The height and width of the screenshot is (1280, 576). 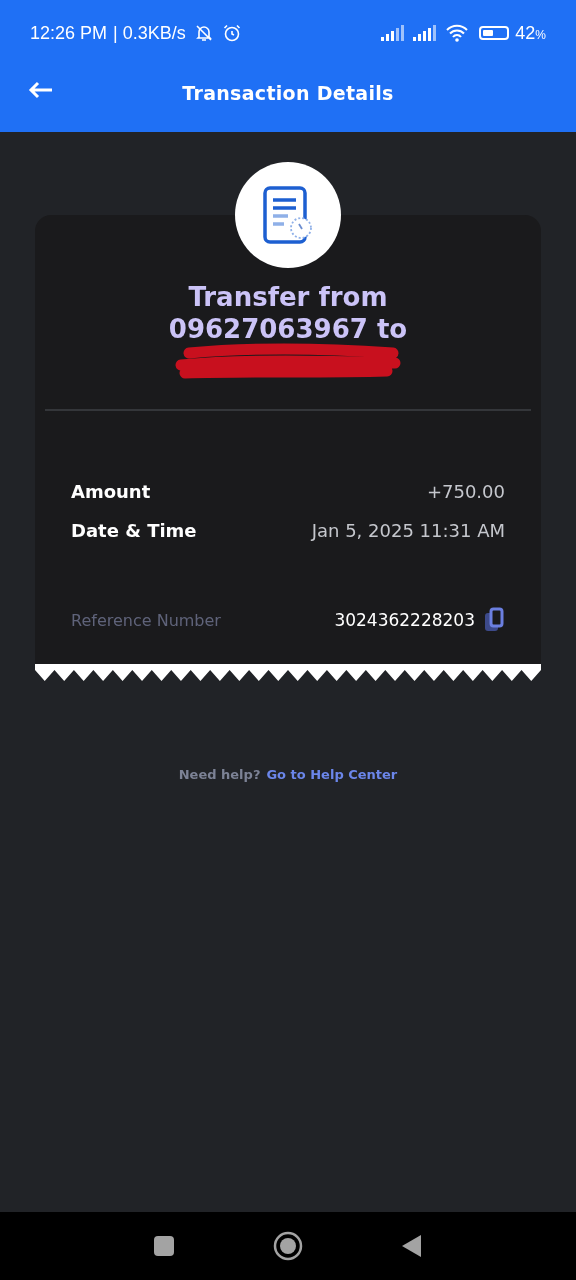 I want to click on reference-number: 3024362228203, so click(x=404, y=620).